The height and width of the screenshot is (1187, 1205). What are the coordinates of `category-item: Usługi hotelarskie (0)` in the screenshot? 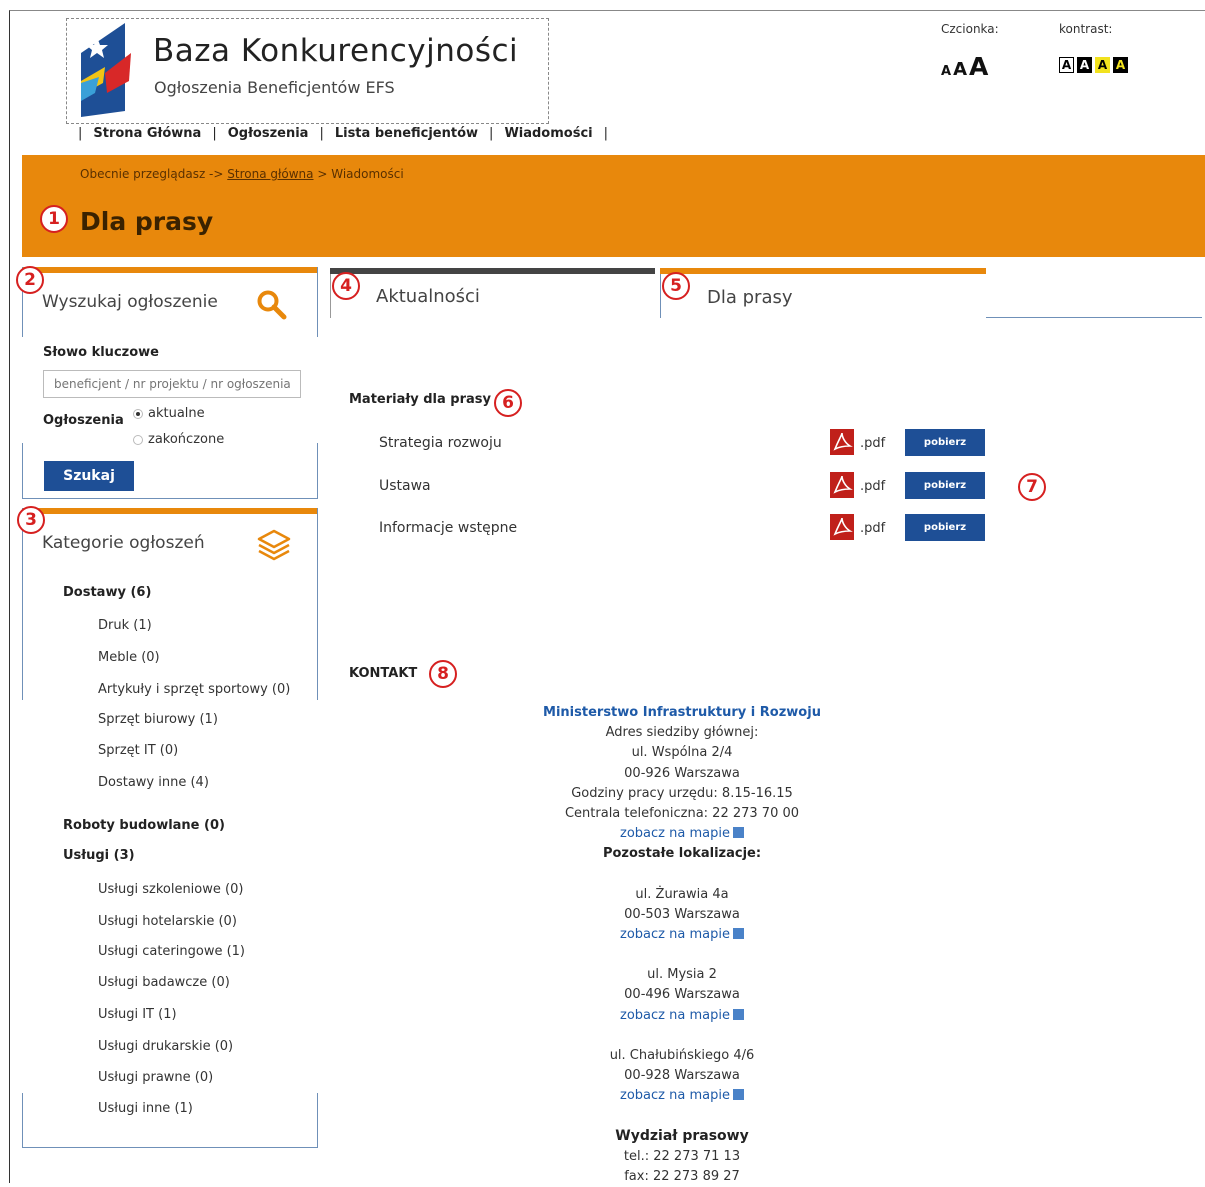 It's located at (167, 921).